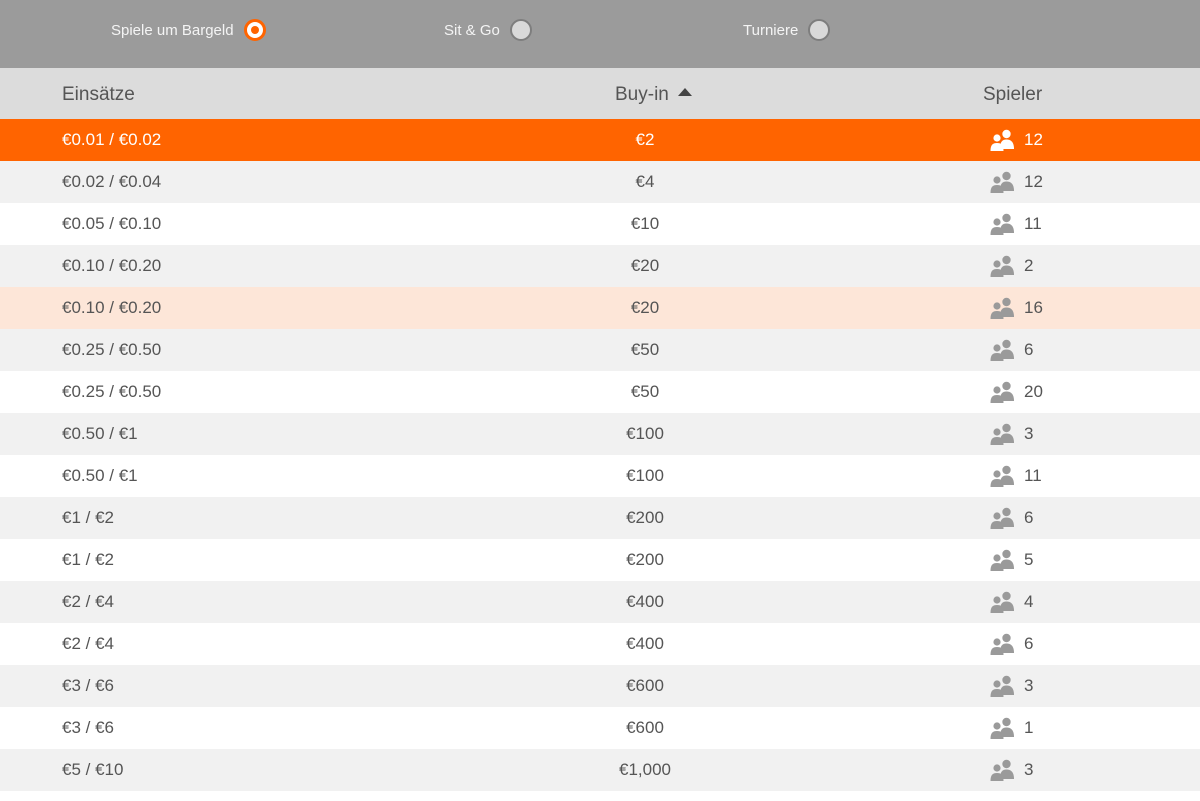 This screenshot has width=1200, height=801. What do you see at coordinates (600, 93) in the screenshot?
I see `table-header: Einsätze Buy-in Spieler` at bounding box center [600, 93].